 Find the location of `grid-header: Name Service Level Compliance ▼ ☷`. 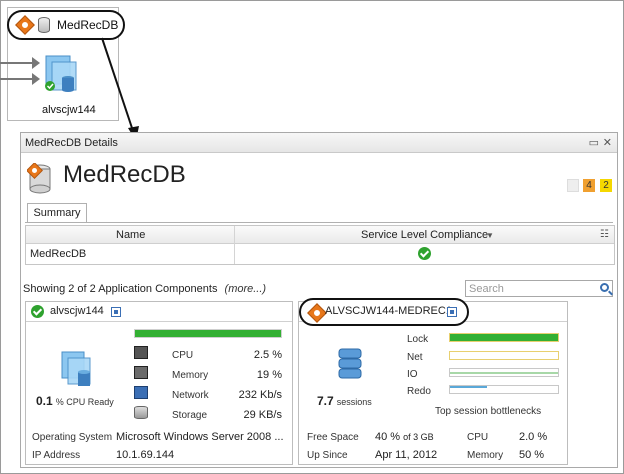

grid-header: Name Service Level Compliance ▼ ☷ is located at coordinates (320, 235).